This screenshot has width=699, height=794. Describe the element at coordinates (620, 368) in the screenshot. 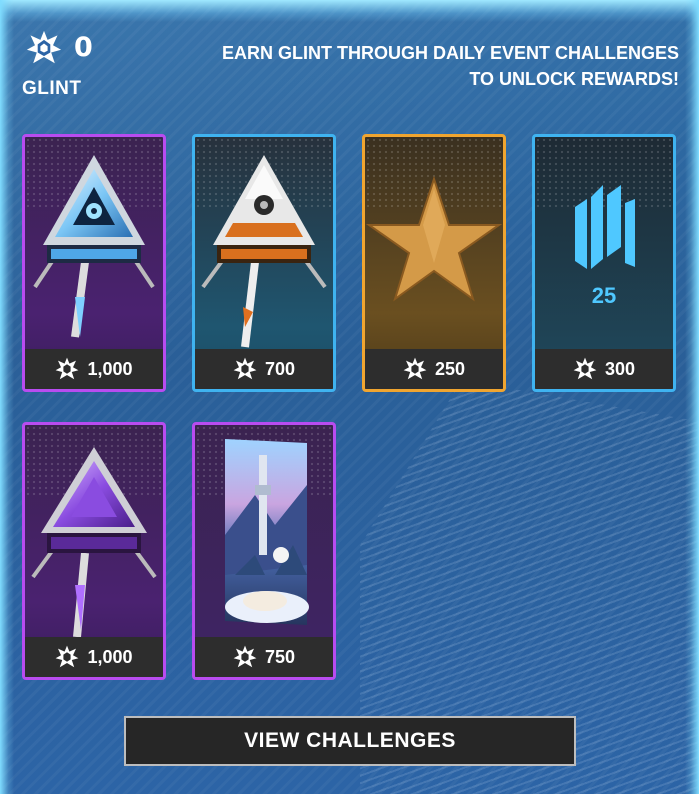

I see `price-value: 300` at that location.